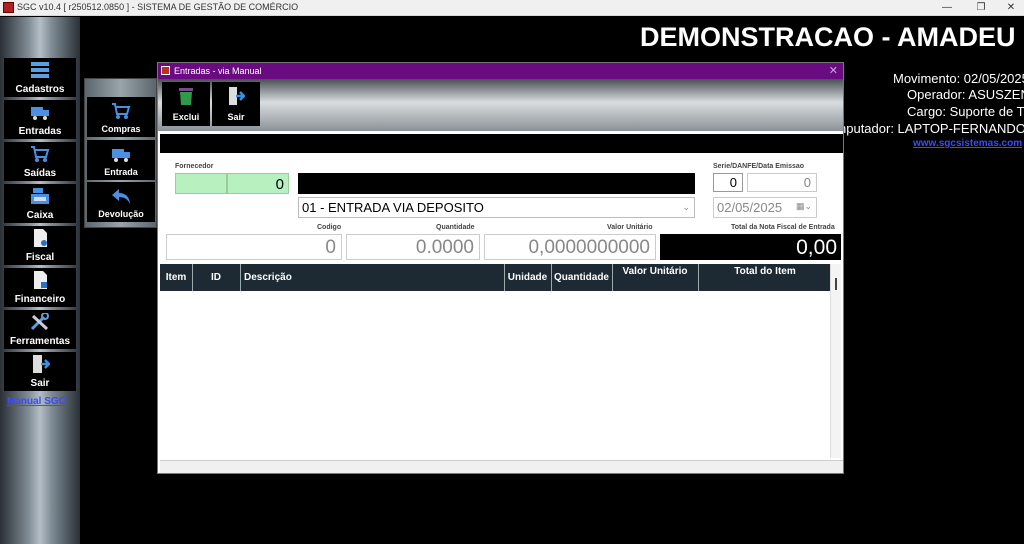 This screenshot has width=1024, height=544. Describe the element at coordinates (39, 322) in the screenshot. I see `tools-icon` at that location.